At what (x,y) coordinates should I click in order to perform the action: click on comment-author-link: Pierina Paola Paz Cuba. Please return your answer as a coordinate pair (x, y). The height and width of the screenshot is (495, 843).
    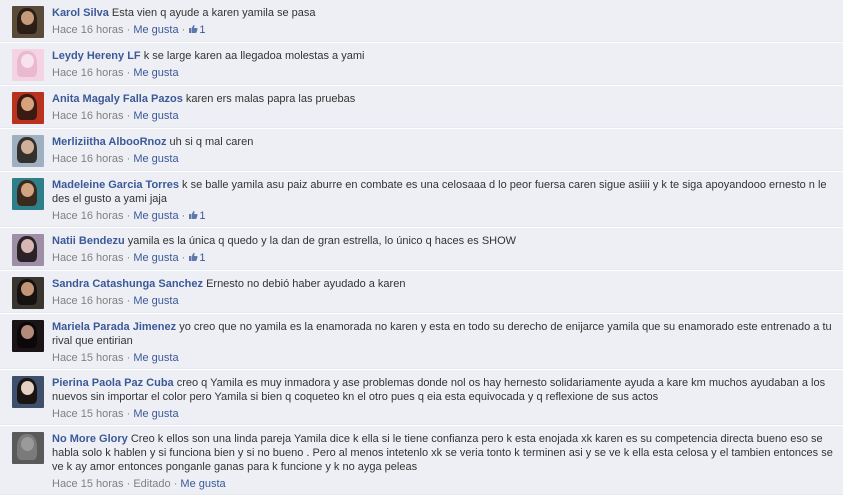
    Looking at the image, I should click on (113, 383).